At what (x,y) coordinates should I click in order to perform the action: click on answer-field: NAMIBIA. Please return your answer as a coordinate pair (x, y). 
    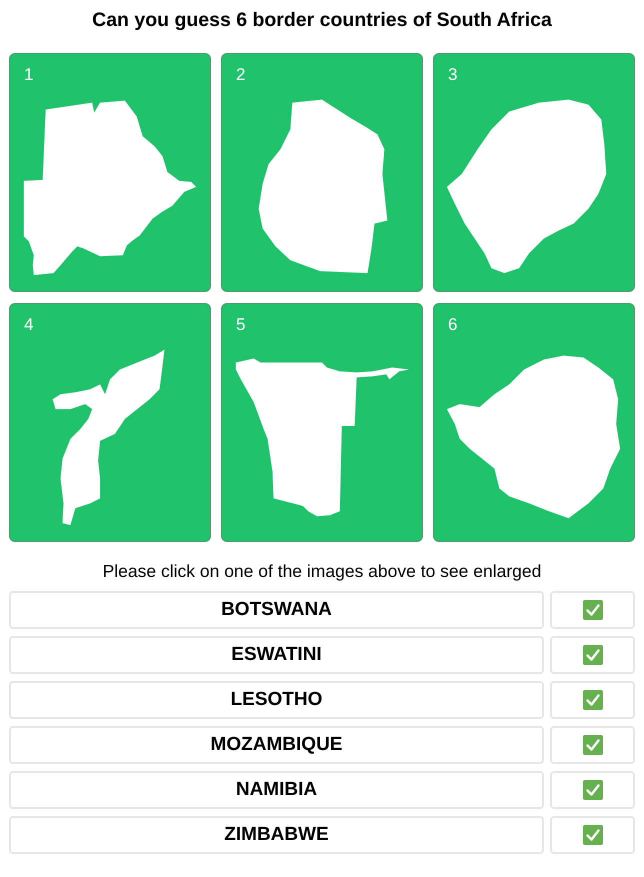
    Looking at the image, I should click on (276, 790).